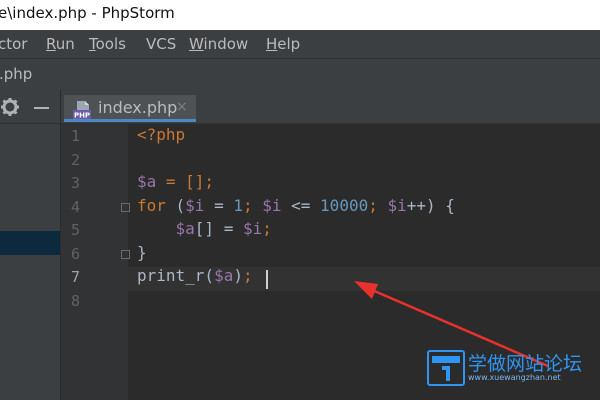 The height and width of the screenshot is (400, 600). What do you see at coordinates (451, 324) in the screenshot?
I see `annotation-arrow` at bounding box center [451, 324].